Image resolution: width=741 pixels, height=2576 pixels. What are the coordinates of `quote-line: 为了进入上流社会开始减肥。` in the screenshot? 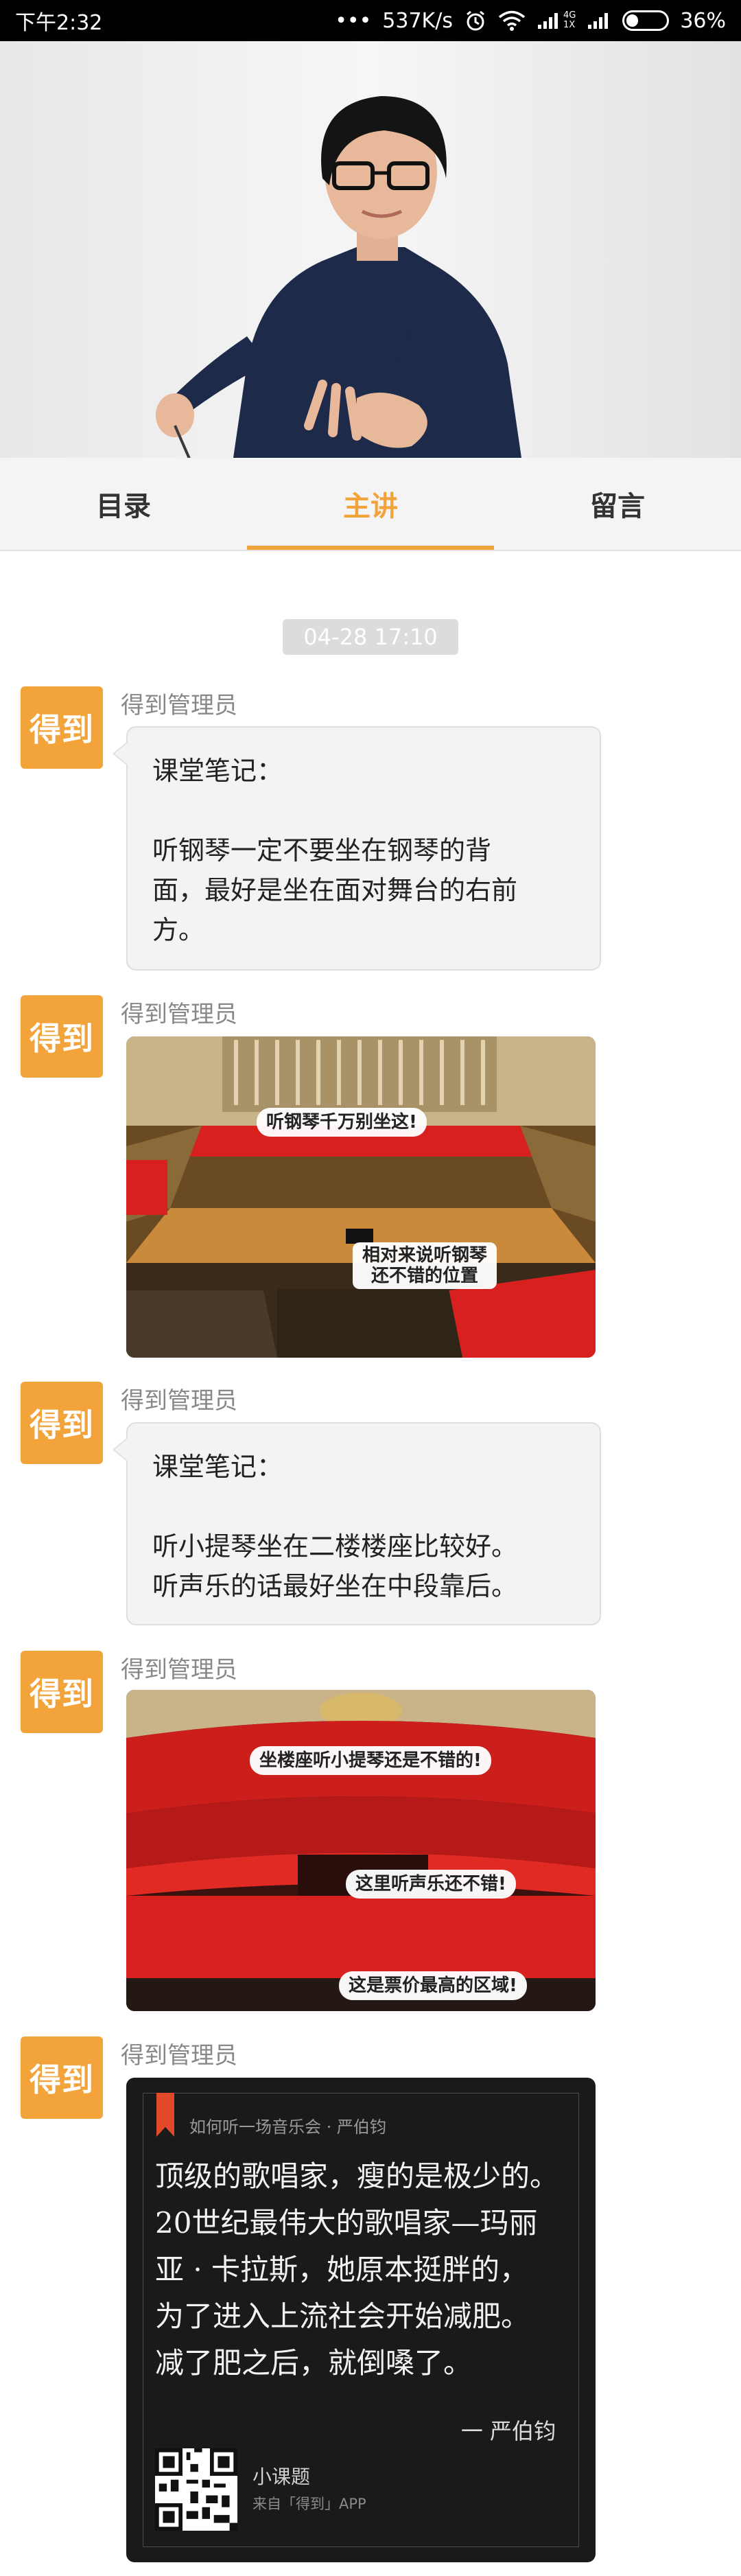 It's located at (342, 2316).